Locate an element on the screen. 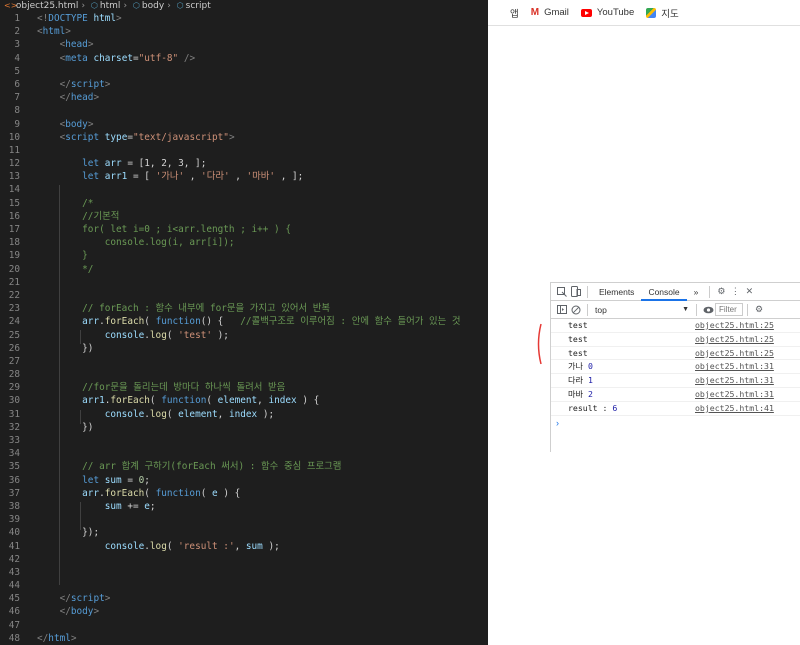 This screenshot has height=645, width=800. code-line: 1 <!DOCTYPE html> is located at coordinates (244, 18).